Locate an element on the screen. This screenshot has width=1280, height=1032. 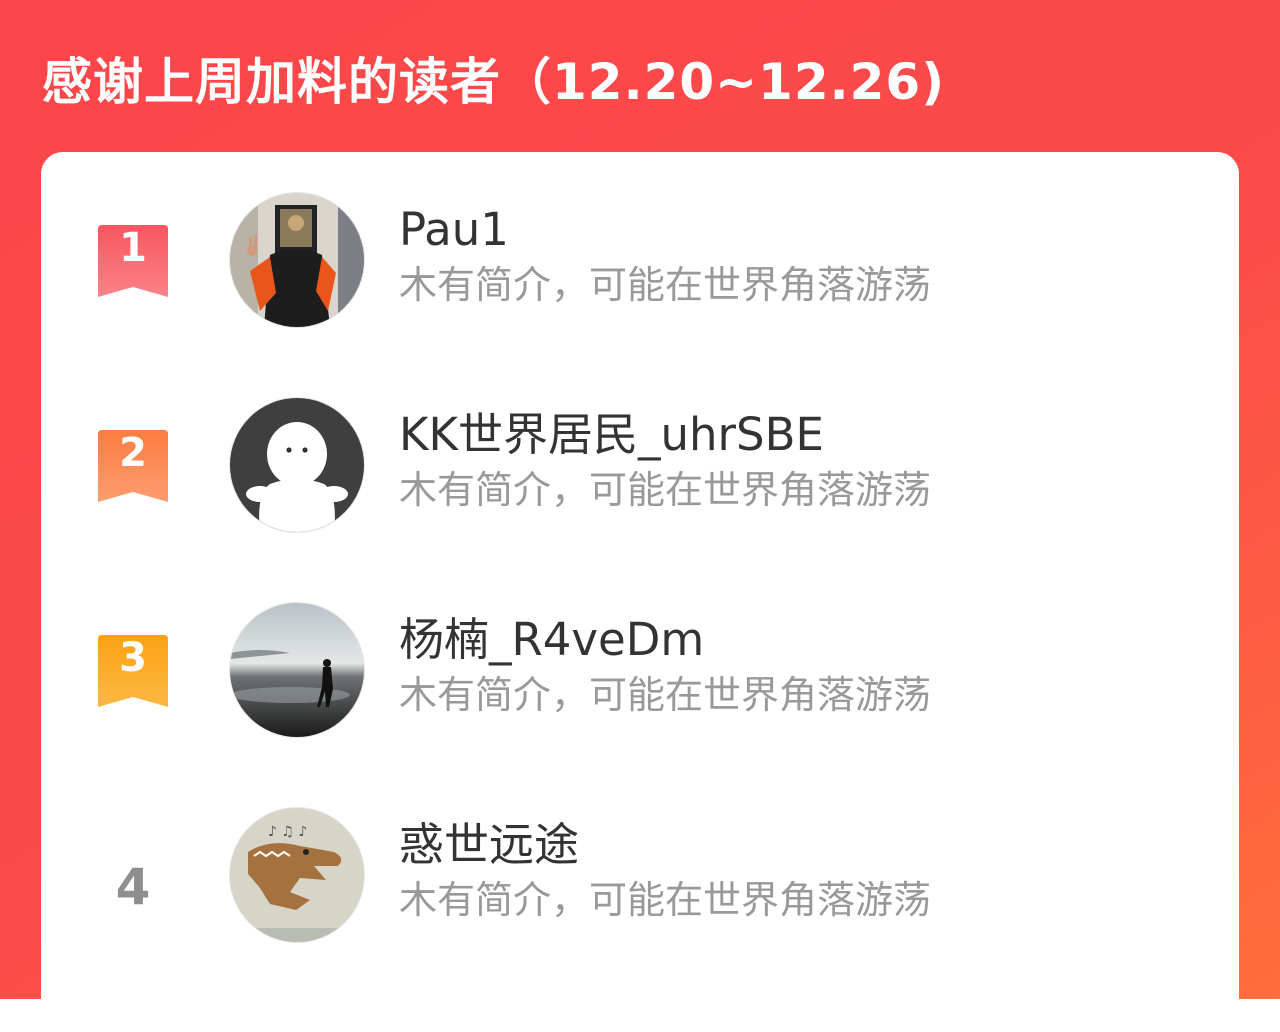
list-item: 3 杨楠_R4veDm 木有简介，可能在世界角落游荡 is located at coordinates (640, 672).